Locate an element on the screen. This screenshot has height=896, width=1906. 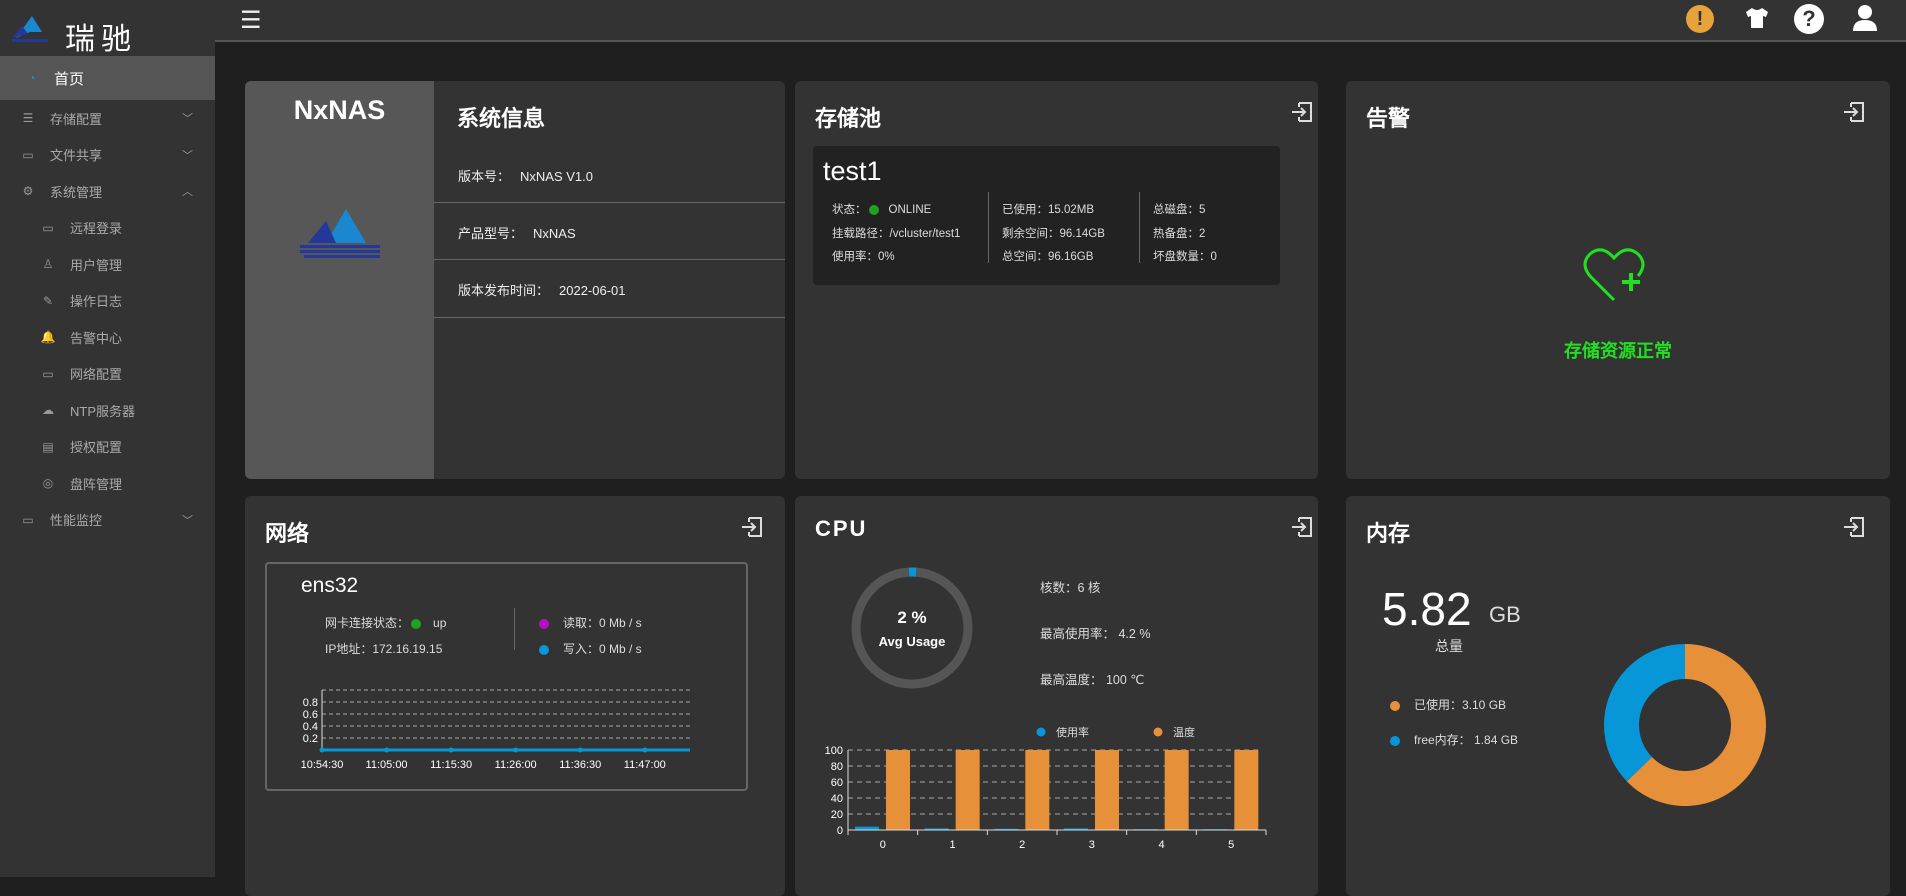
product-logo-icon is located at coordinates (340, 233).